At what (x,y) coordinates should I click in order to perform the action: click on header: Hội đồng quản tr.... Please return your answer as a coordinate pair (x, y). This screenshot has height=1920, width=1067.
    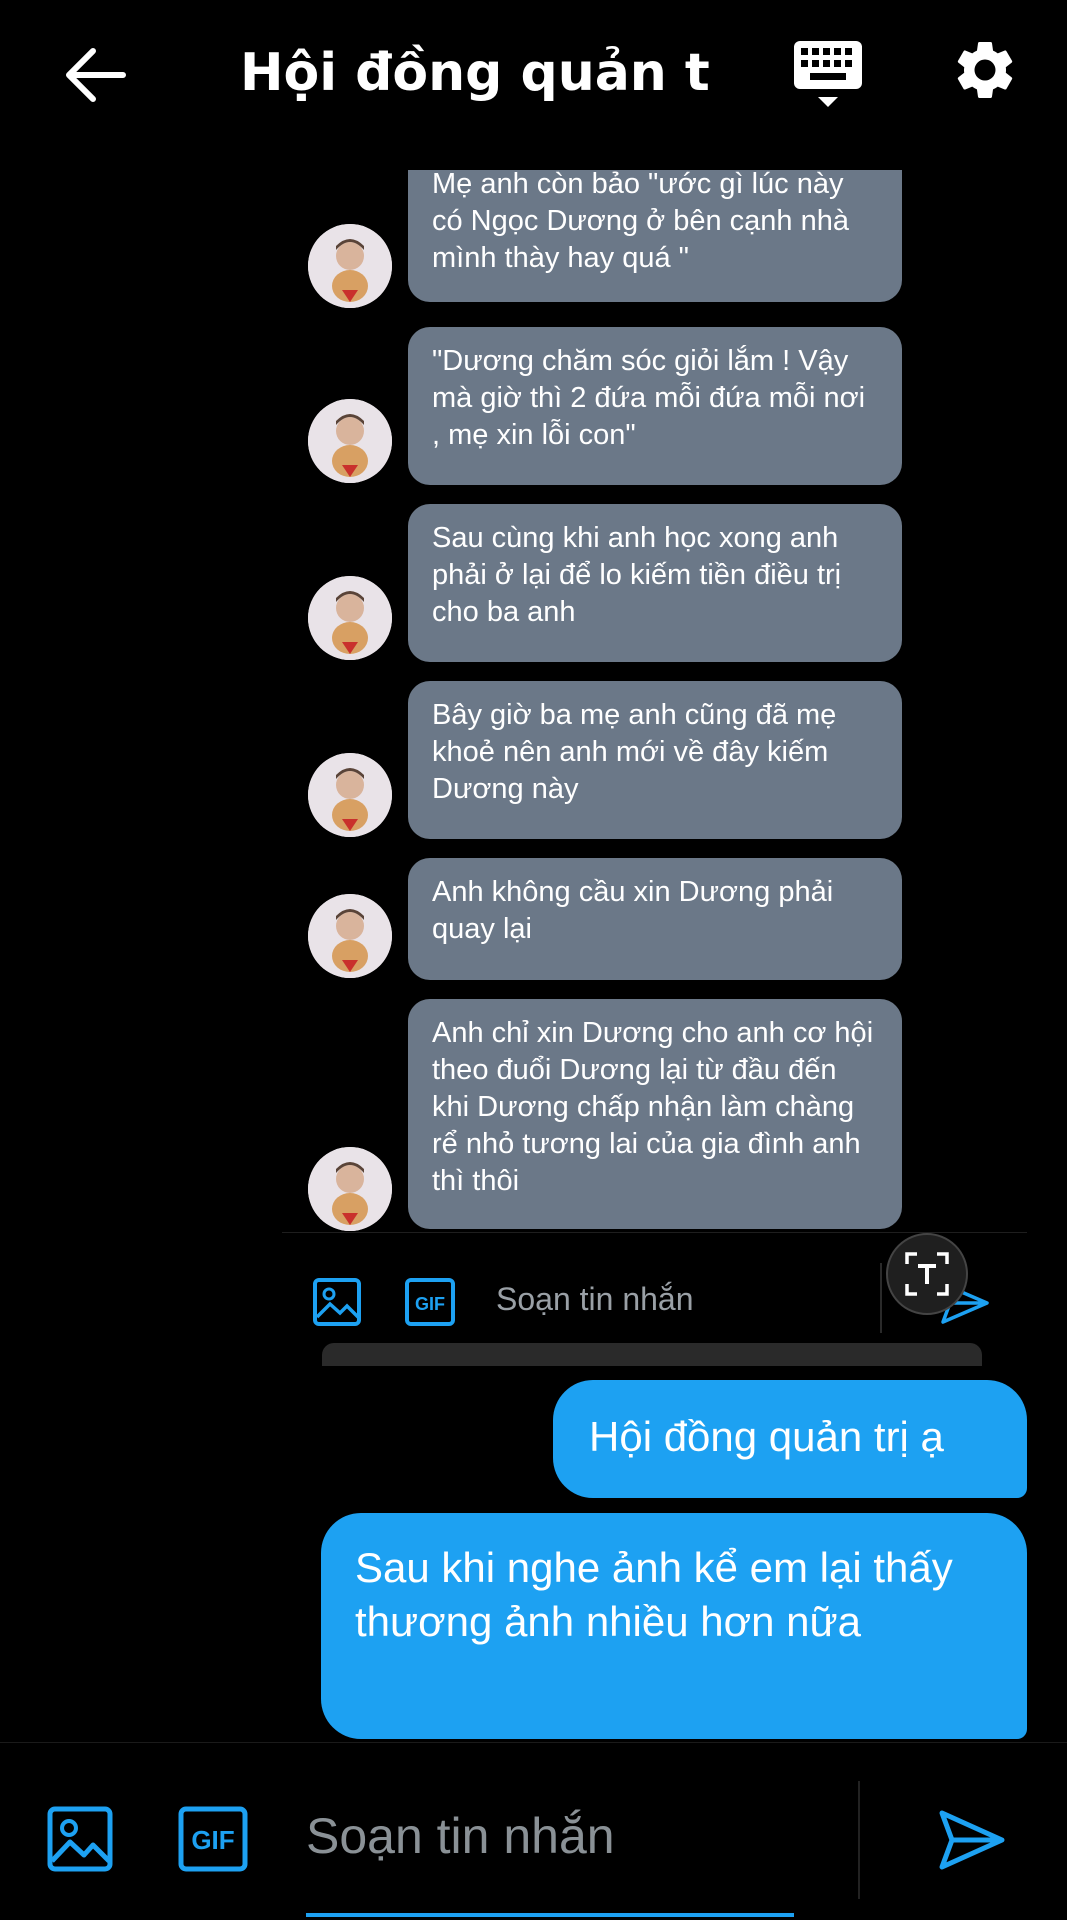
    Looking at the image, I should click on (533, 75).